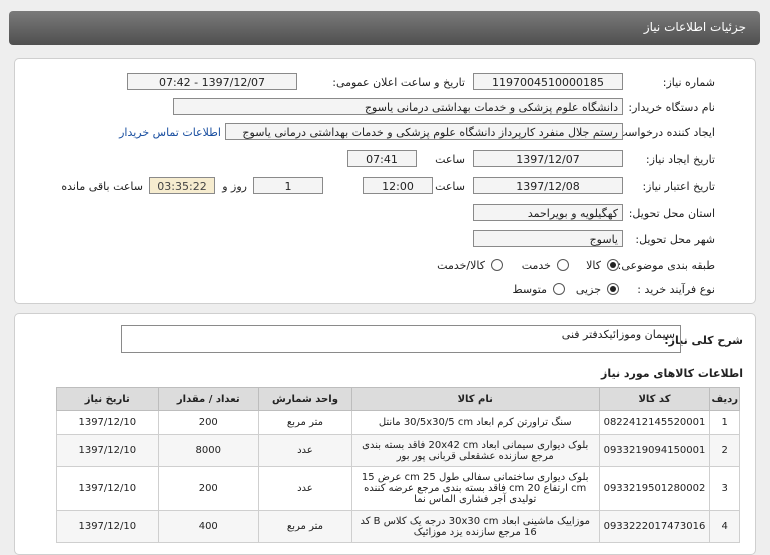 The height and width of the screenshot is (555, 770). I want to click on goods-title: اطلاعات کالاهای مورد نیاز, so click(672, 373).